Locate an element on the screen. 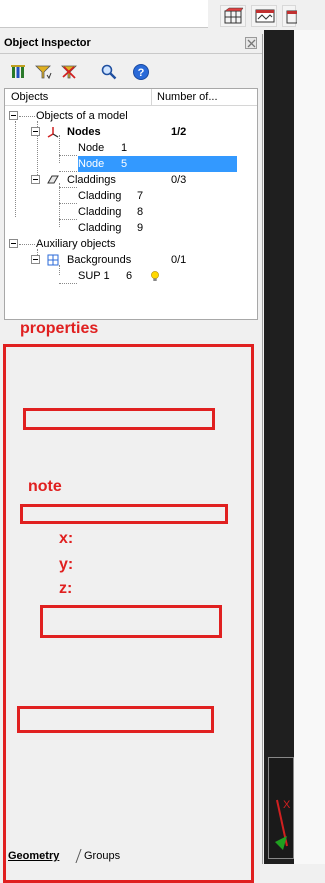 Image resolution: width=325 pixels, height=883 pixels. properties-label: properties is located at coordinates (59, 328).